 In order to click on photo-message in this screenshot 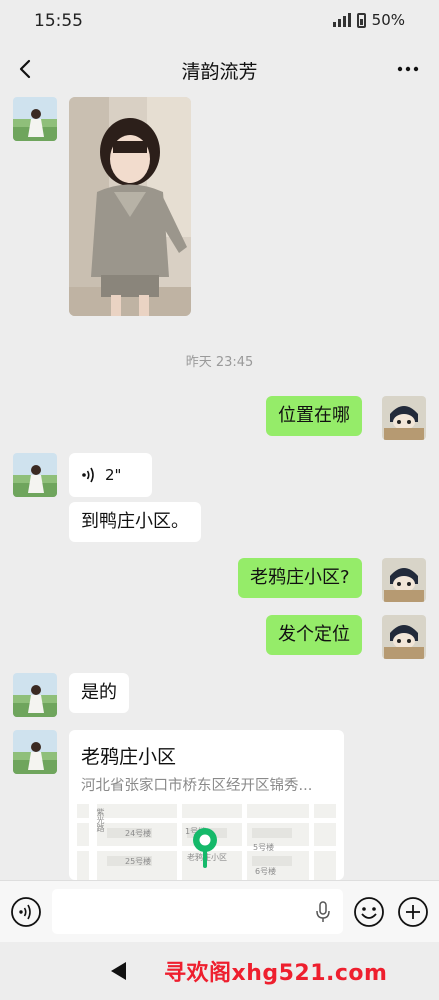, I will do `click(130, 206)`.